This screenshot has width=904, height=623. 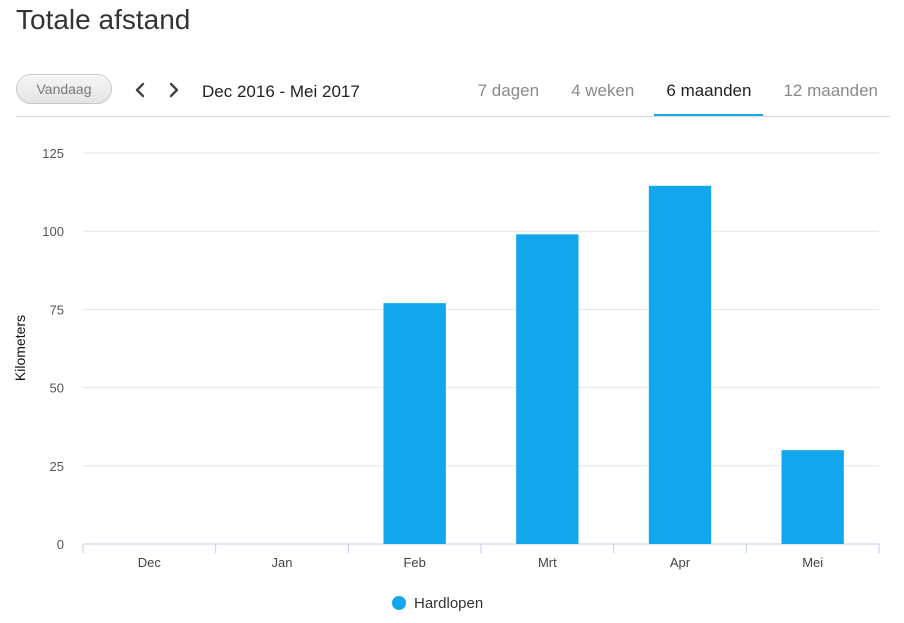 What do you see at coordinates (680, 562) in the screenshot?
I see `x-tick-label: Apr` at bounding box center [680, 562].